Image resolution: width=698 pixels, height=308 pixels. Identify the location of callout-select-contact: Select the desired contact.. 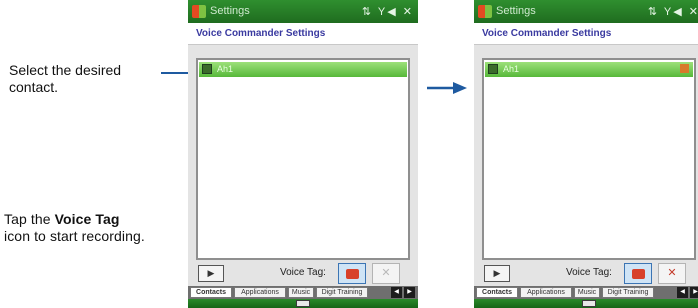
(84, 79).